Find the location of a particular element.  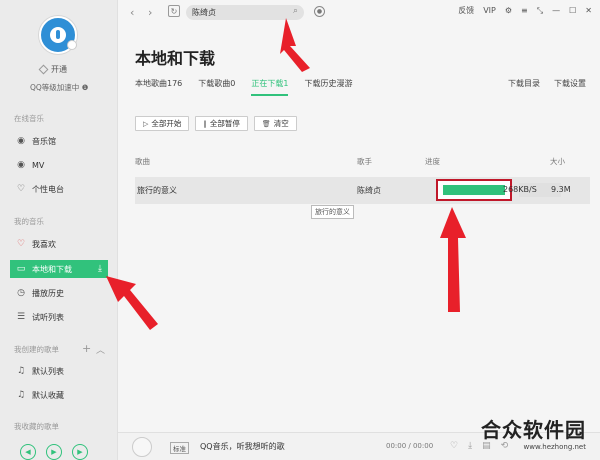

download-settings-link: 下载设置 is located at coordinates (570, 83).